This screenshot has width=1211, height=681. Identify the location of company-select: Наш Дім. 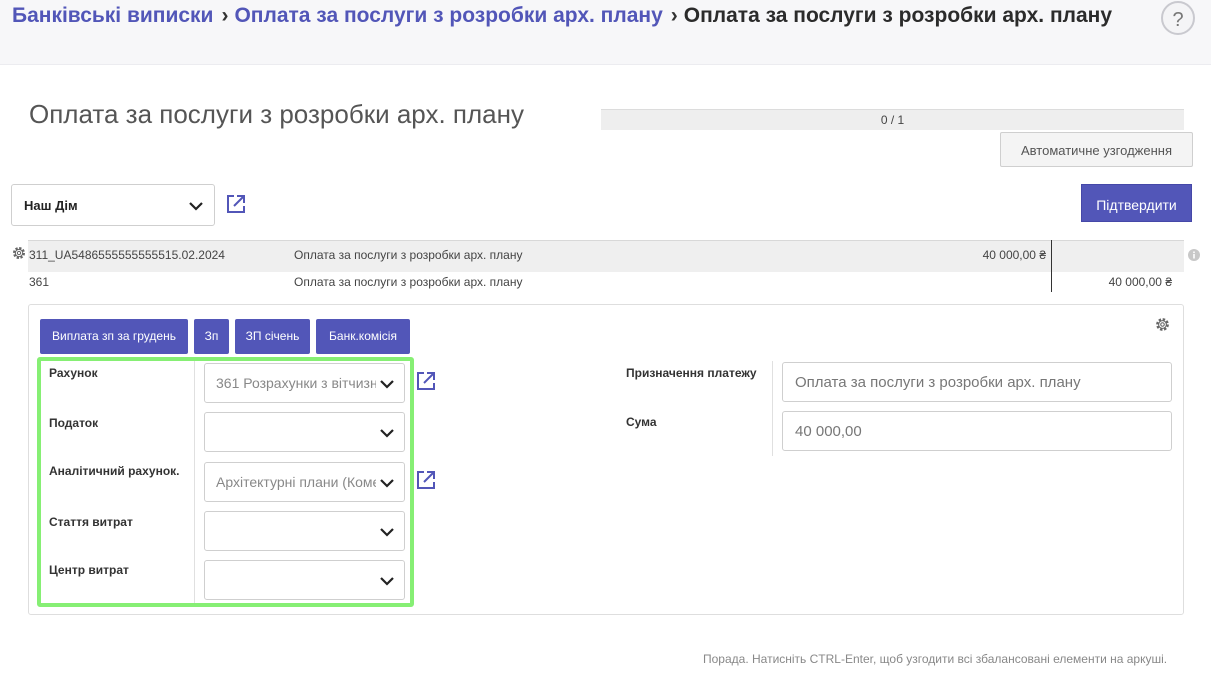
(113, 205).